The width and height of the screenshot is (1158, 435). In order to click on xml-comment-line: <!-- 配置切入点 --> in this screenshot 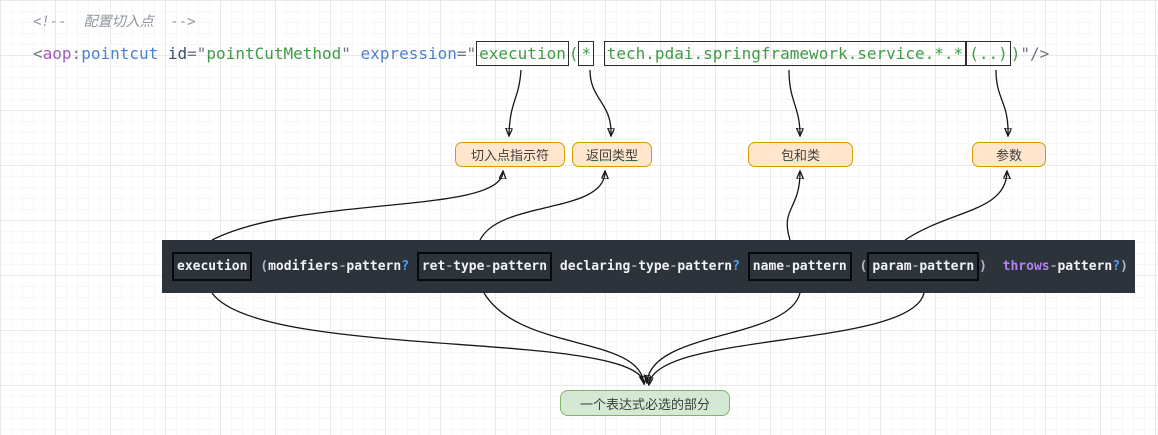, I will do `click(114, 22)`.